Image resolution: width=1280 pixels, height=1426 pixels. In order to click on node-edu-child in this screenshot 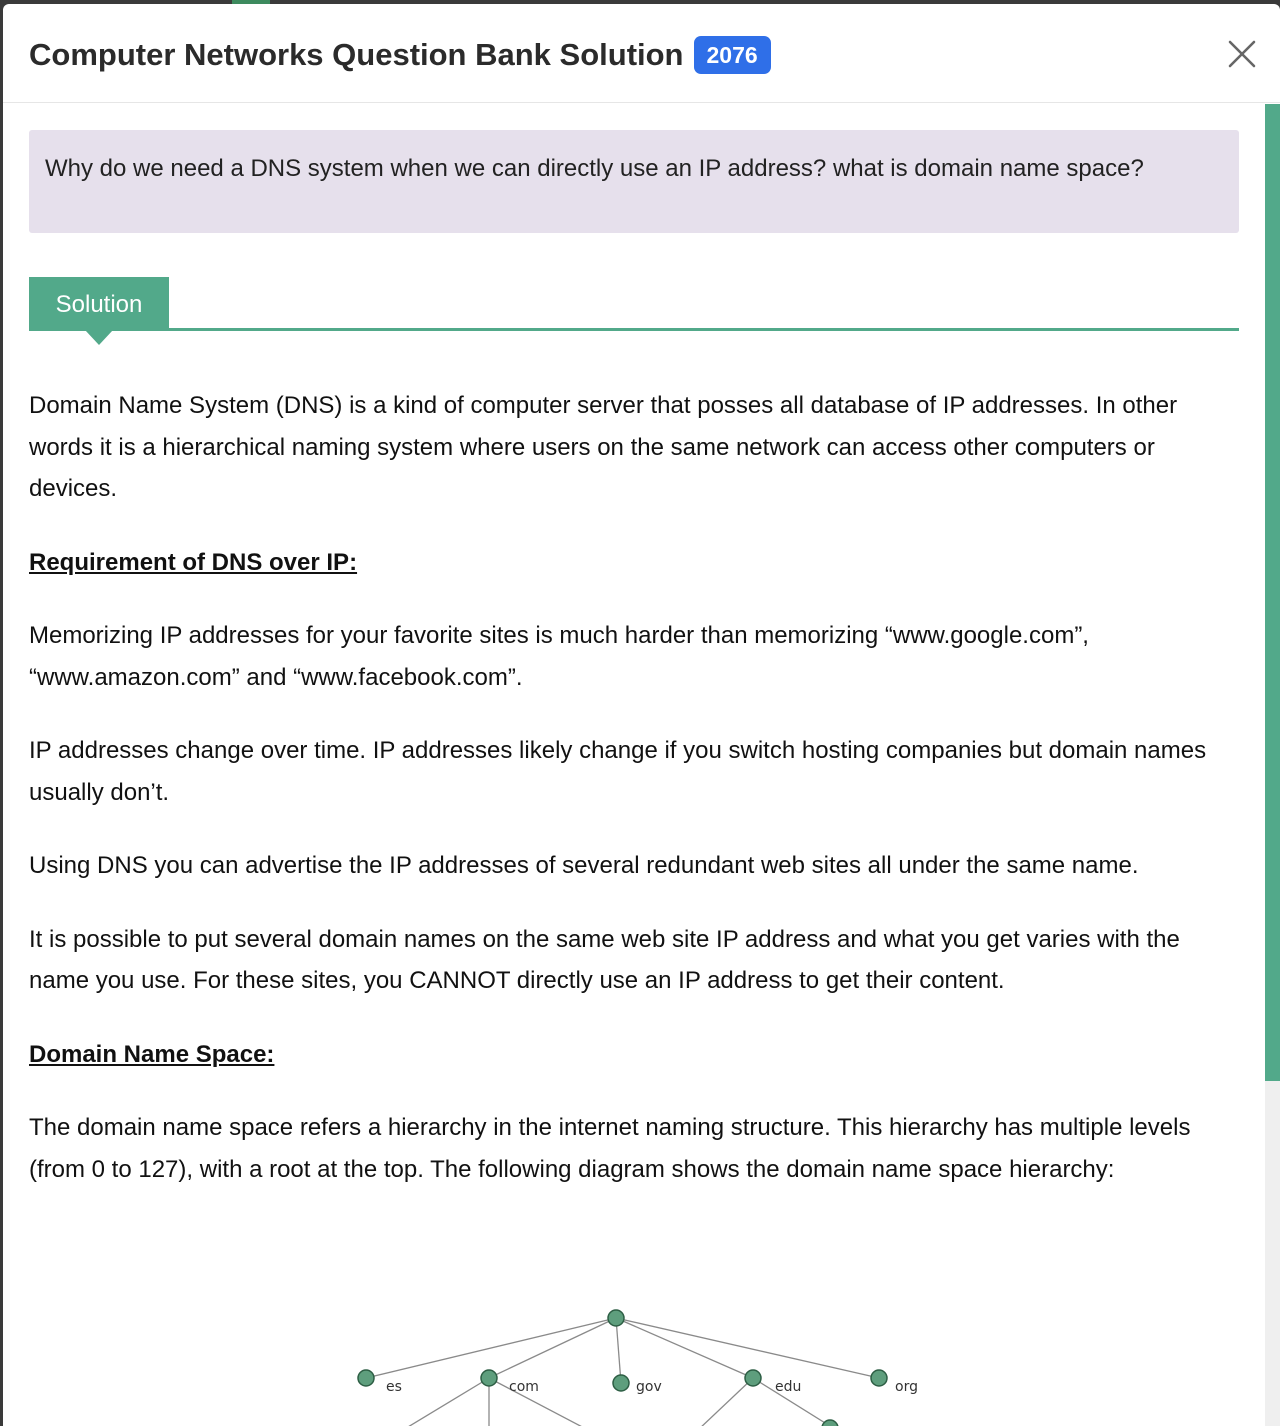, I will do `click(830, 1422)`.